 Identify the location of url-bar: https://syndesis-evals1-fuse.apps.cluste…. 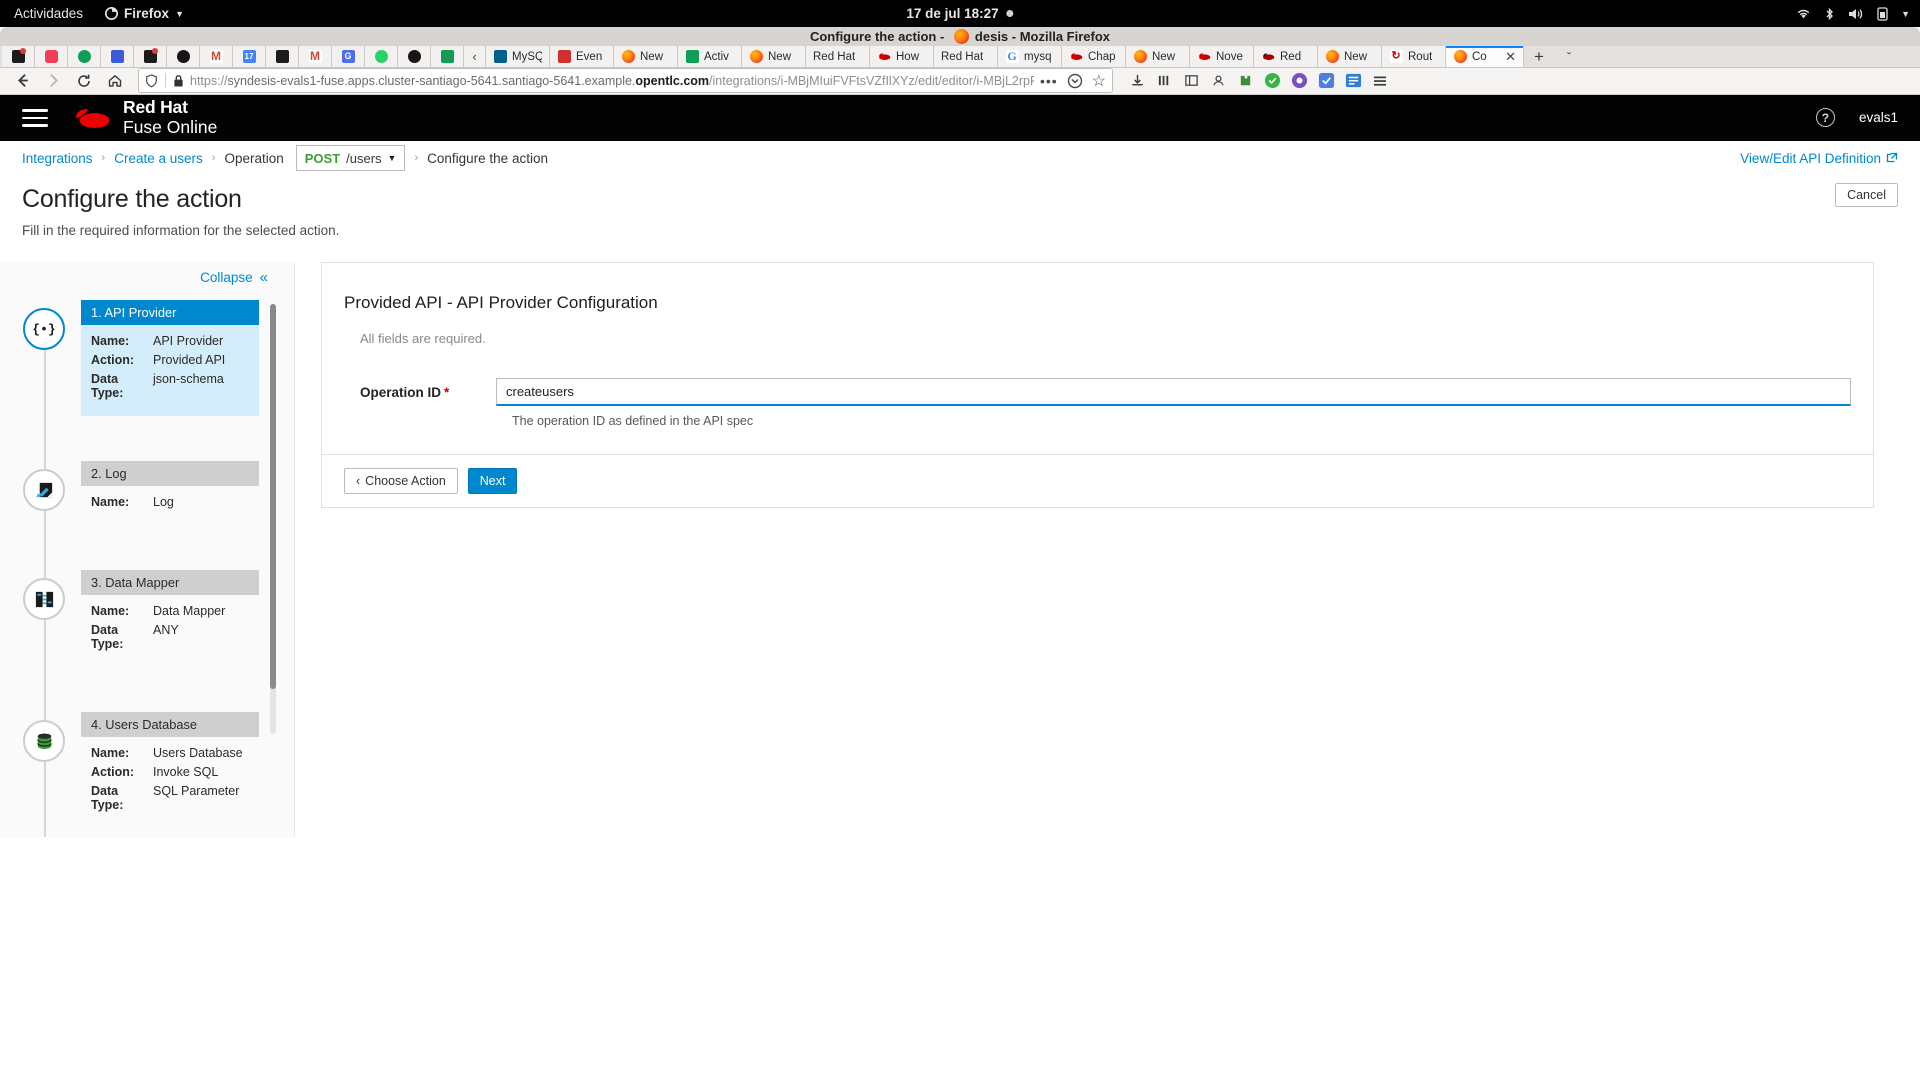
(625, 81).